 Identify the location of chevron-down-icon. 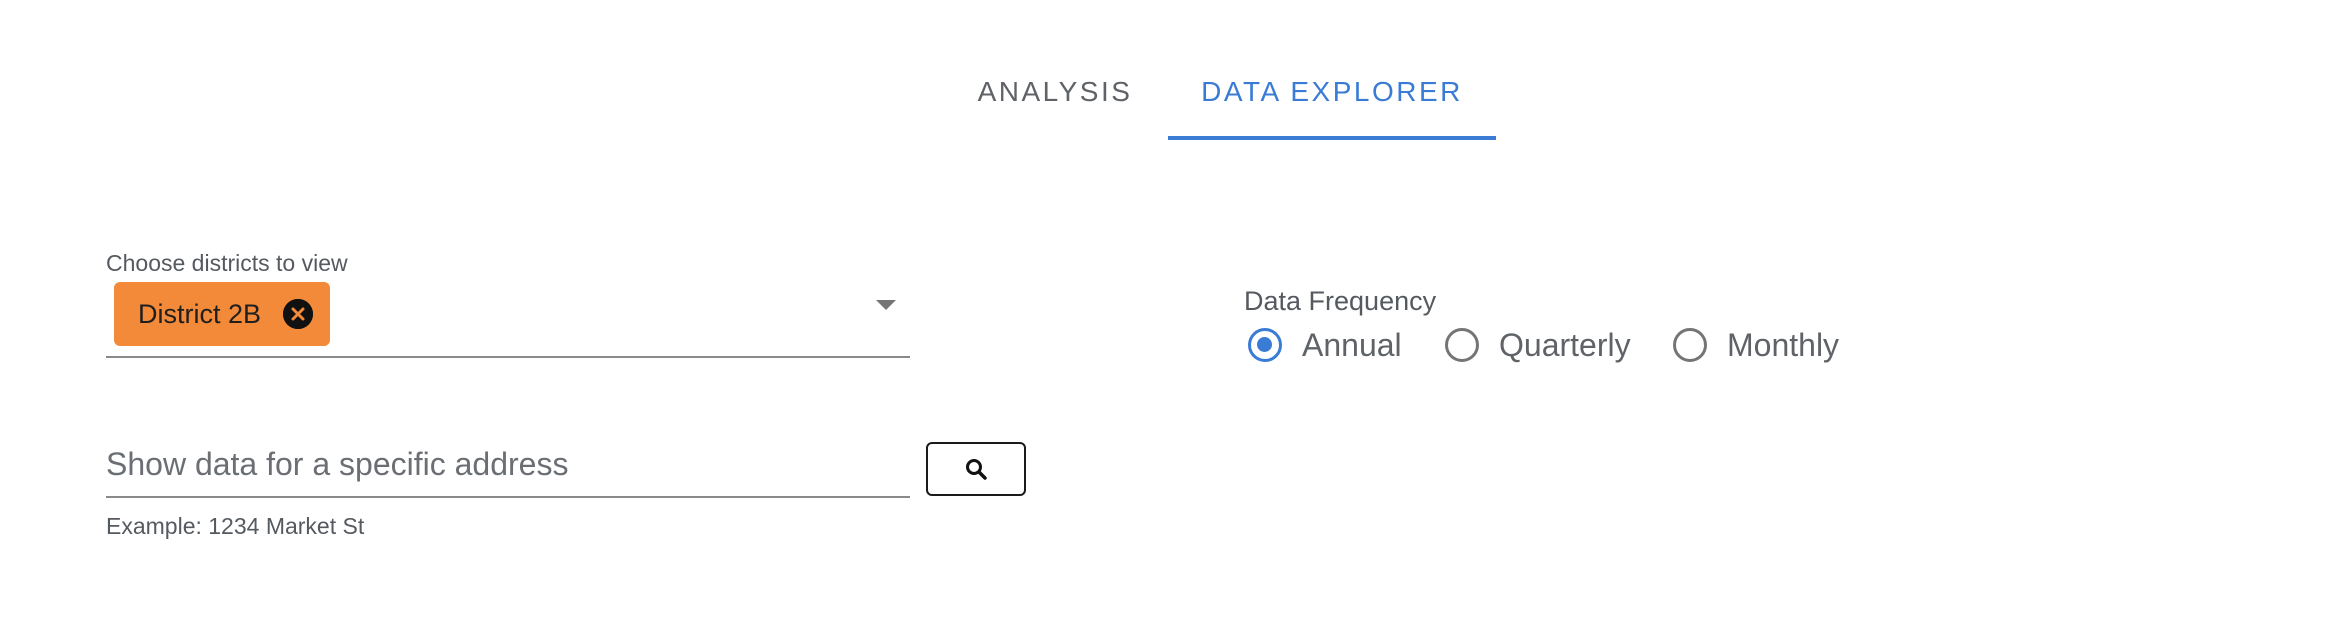
(886, 305).